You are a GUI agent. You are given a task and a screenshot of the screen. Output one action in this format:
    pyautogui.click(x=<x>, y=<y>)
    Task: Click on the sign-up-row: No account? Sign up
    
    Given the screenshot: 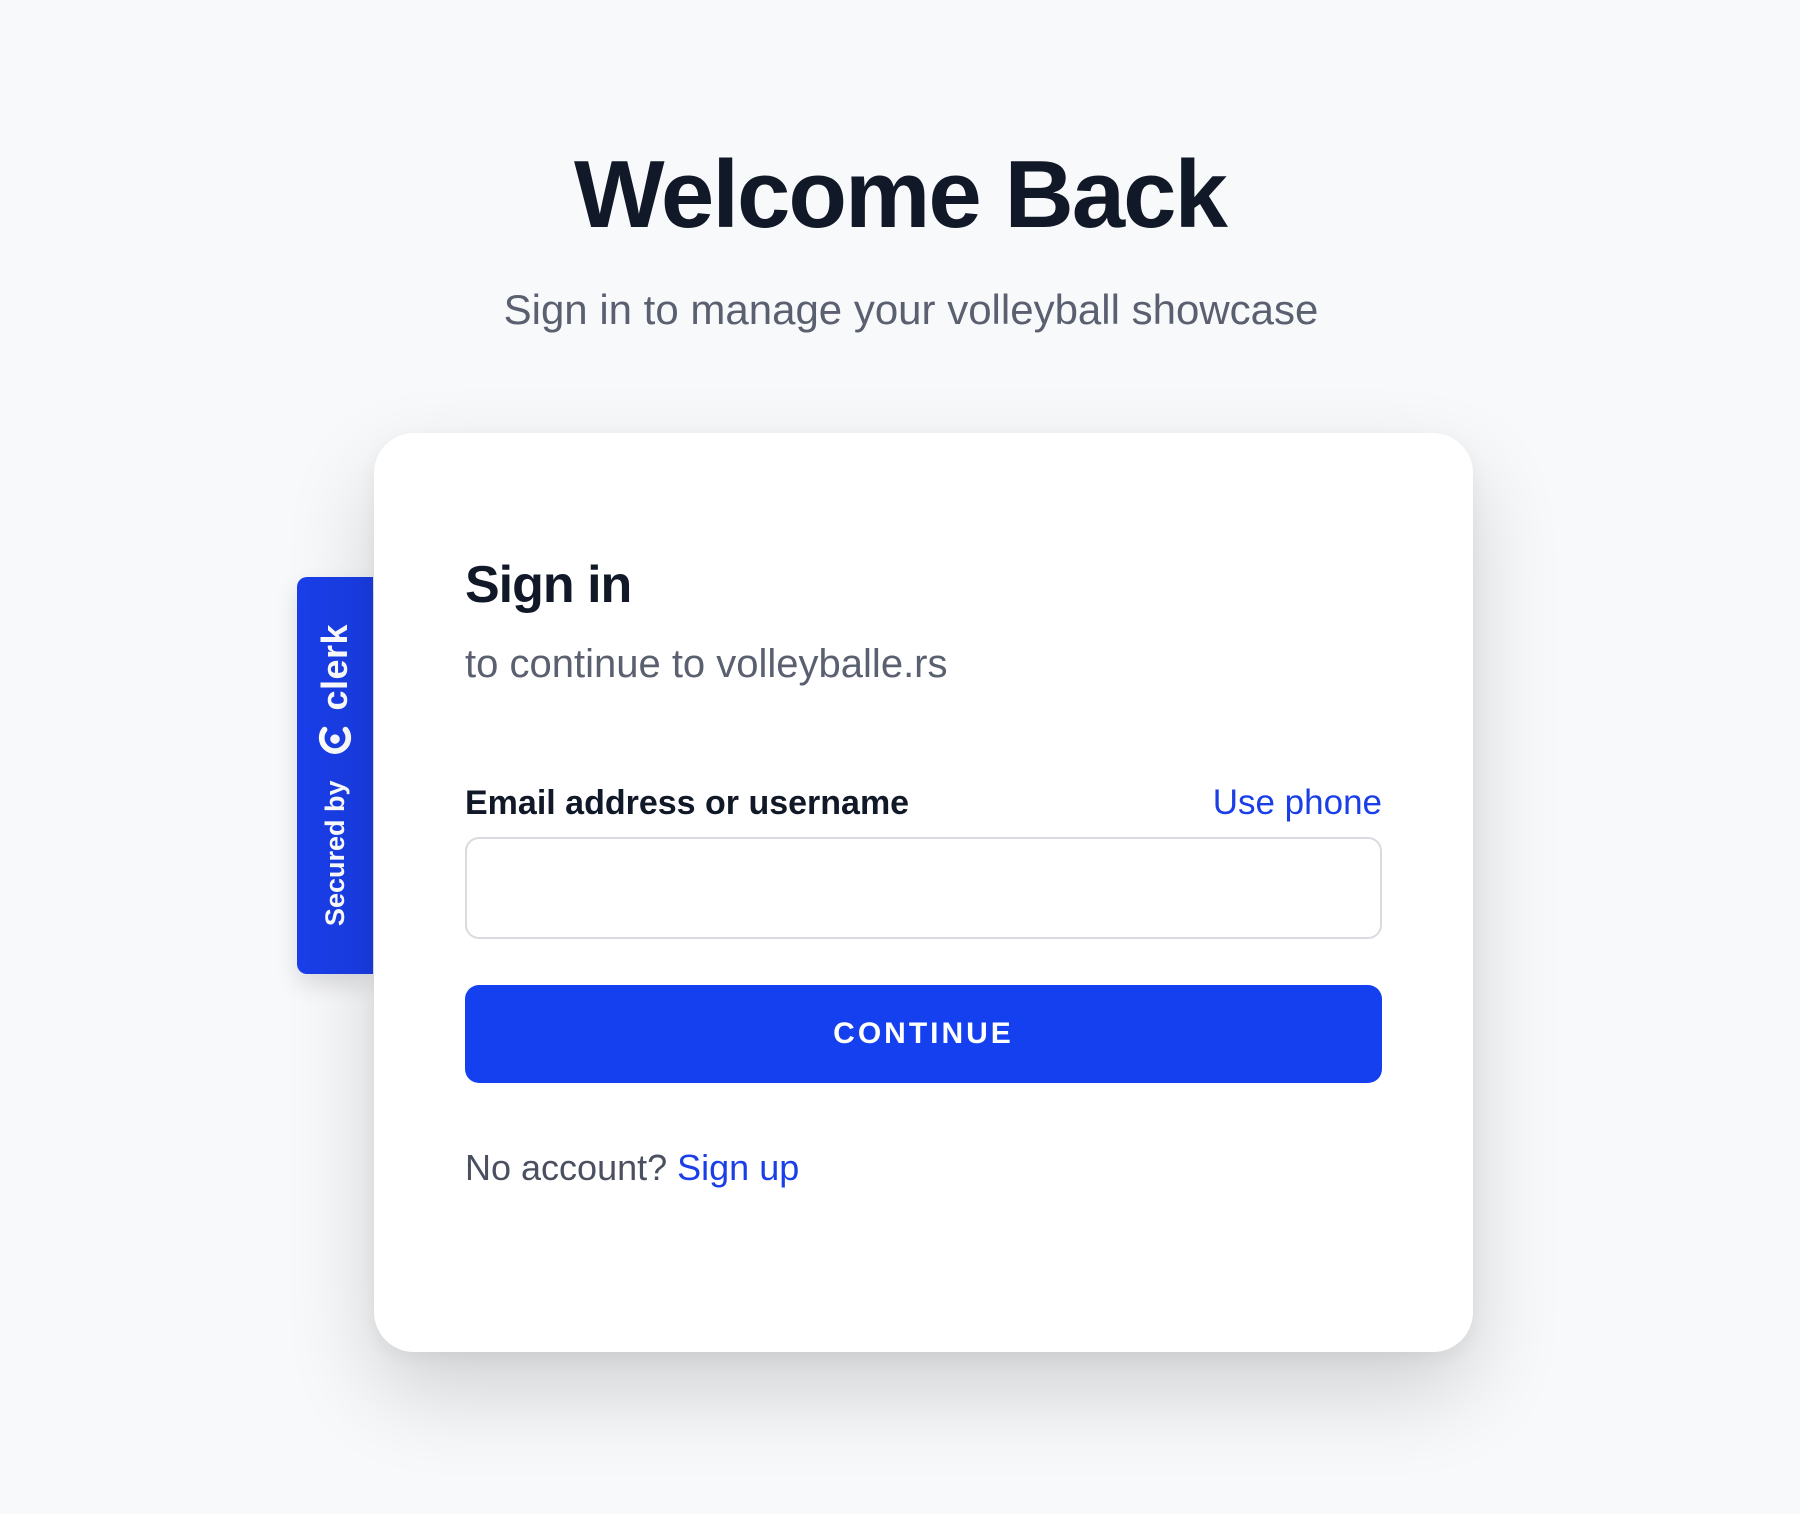 What is the action you would take?
    pyautogui.click(x=632, y=1168)
    